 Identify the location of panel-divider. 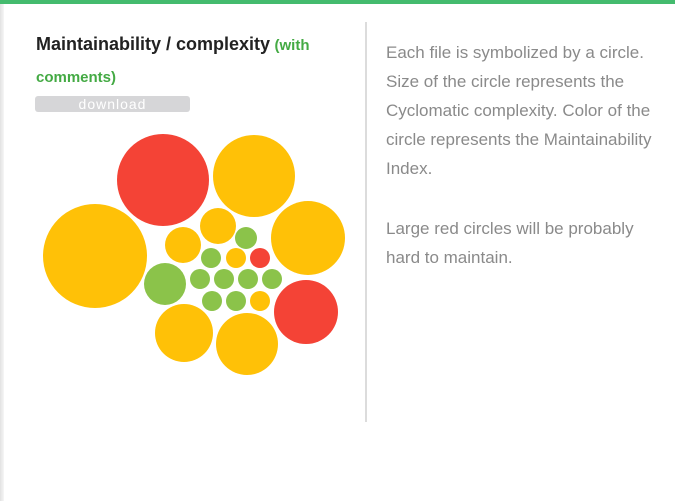
(366, 222).